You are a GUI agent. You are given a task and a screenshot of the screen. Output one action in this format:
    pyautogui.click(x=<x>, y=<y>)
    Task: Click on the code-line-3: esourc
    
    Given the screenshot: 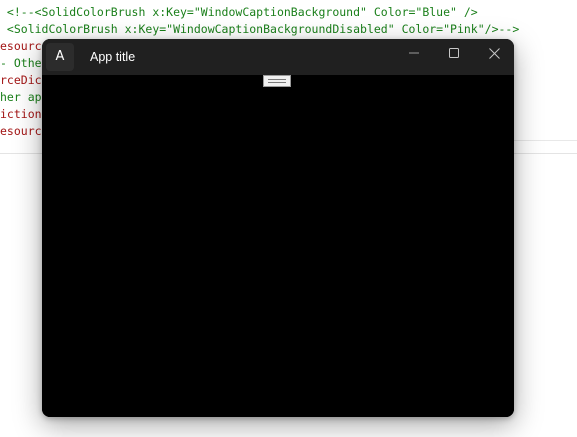 What is the action you would take?
    pyautogui.click(x=21, y=46)
    